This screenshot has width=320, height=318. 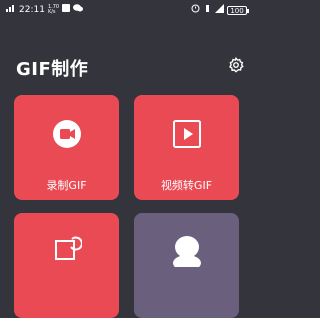 I want to click on video-to-gif-tile: 视频转GIF, so click(x=186, y=147).